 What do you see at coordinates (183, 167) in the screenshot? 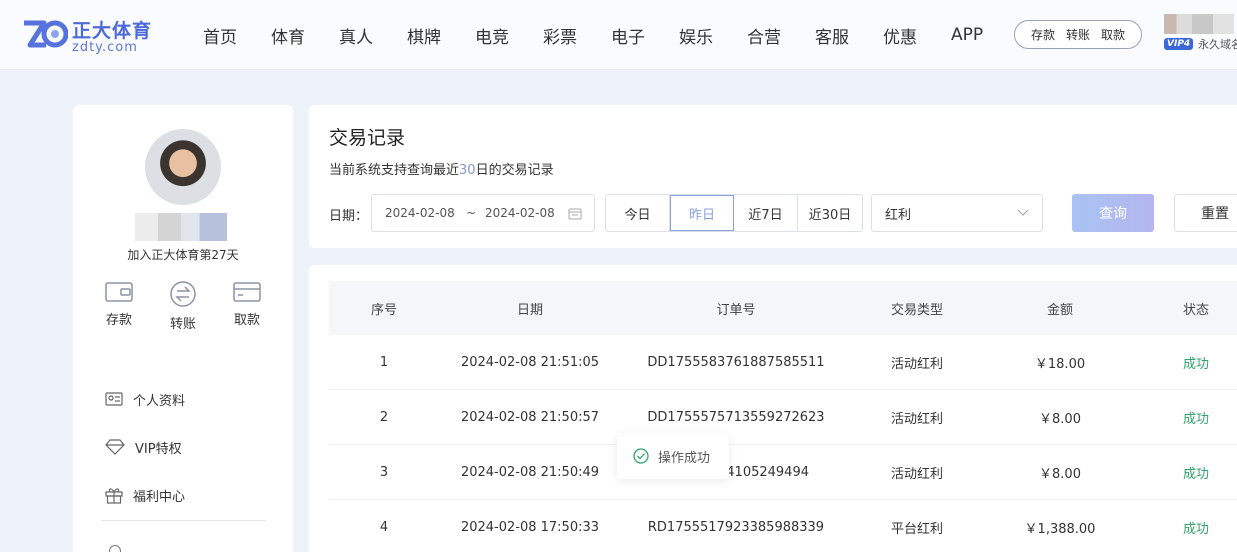
I see `avatar` at bounding box center [183, 167].